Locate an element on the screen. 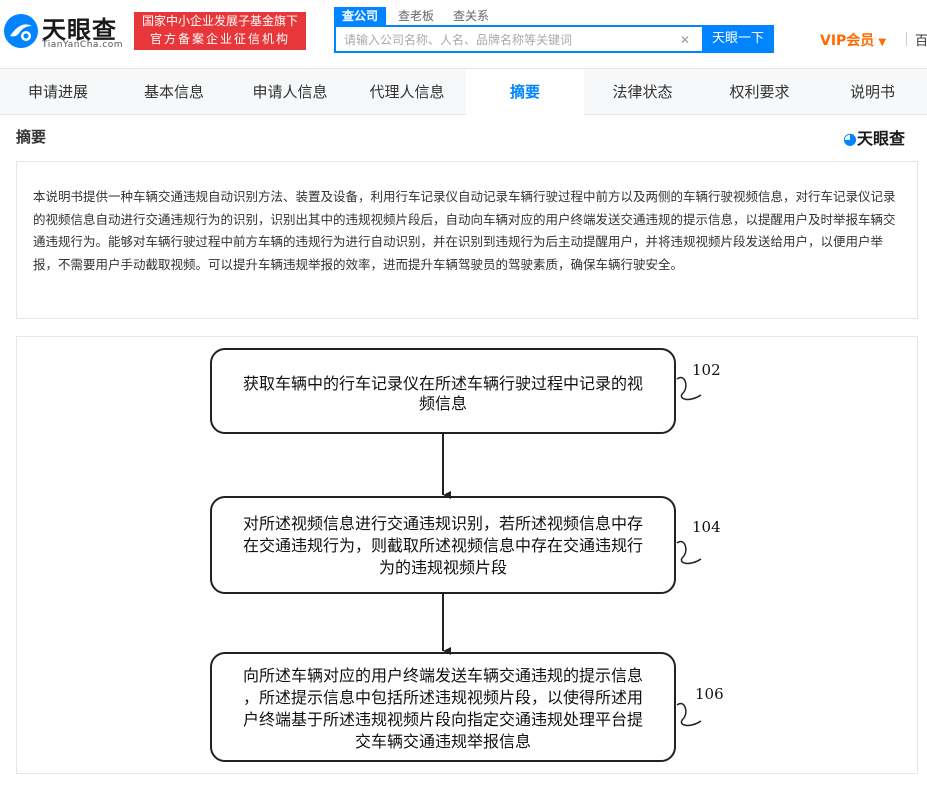 The width and height of the screenshot is (927, 785). logo-subtext: TianYanCha.com is located at coordinates (83, 45).